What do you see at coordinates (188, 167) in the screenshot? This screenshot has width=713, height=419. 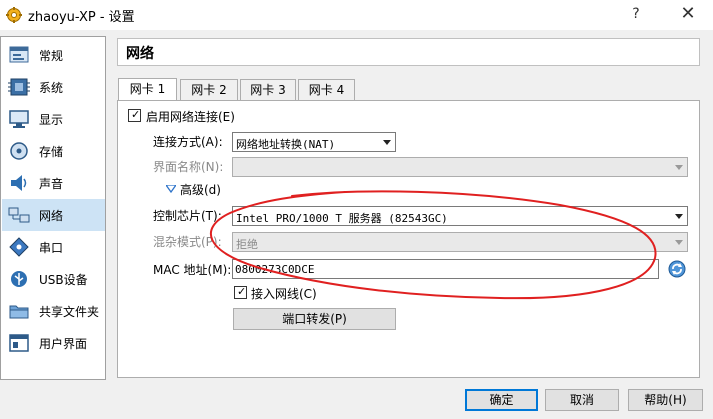 I see `interface-name-label: 界面名称(N):` at bounding box center [188, 167].